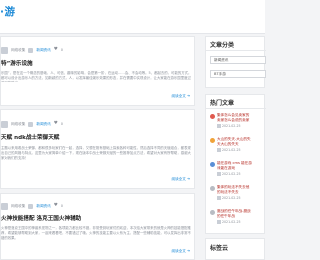 This screenshot has width=320, height=260. I want to click on hot-post-item: 集体怎么会见卖家的 卖家怎么会说的卖家 2021-02-25, so click(238, 123).